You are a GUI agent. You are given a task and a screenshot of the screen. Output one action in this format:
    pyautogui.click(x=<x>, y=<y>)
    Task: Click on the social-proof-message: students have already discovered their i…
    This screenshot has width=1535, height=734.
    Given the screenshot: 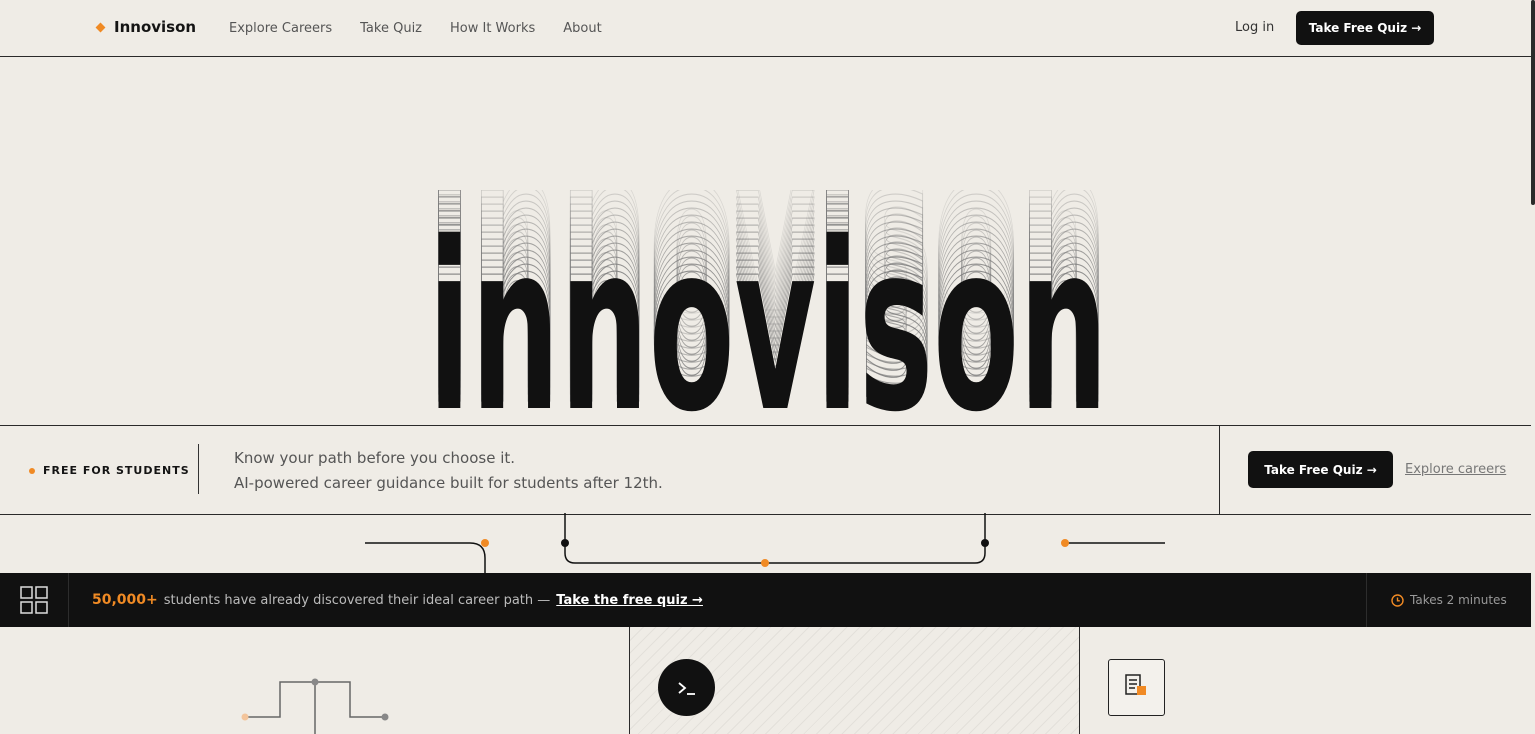 What is the action you would take?
    pyautogui.click(x=357, y=600)
    